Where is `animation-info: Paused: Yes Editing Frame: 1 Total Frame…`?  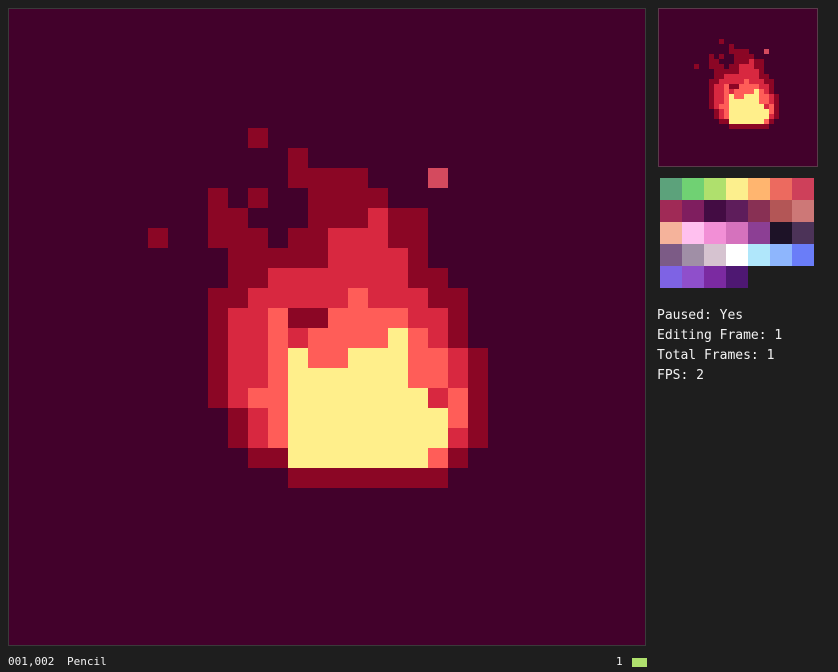
animation-info: Paused: Yes Editing Frame: 1 Total Frame… is located at coordinates (719, 346).